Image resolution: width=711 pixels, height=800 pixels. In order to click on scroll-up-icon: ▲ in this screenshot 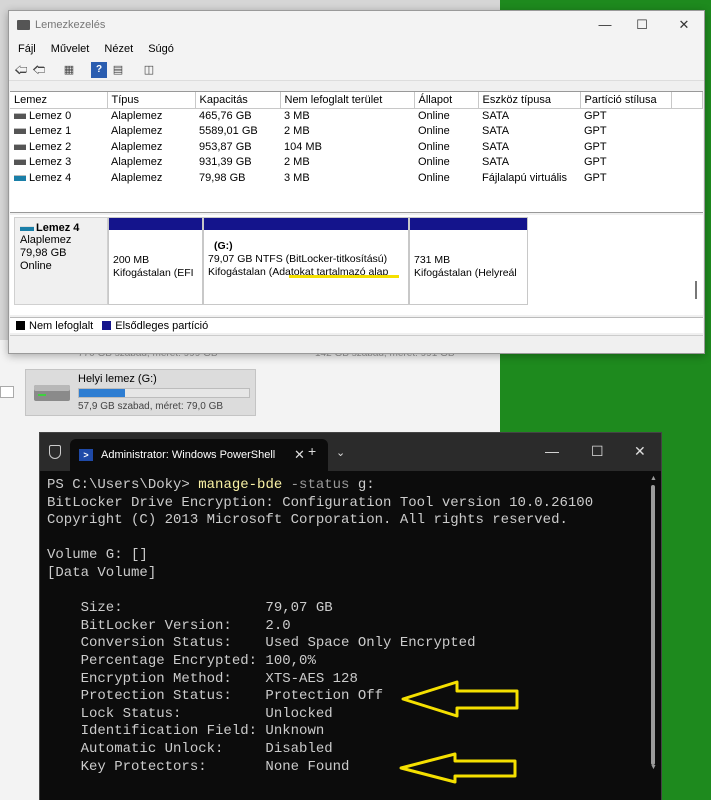, I will do `click(653, 478)`.